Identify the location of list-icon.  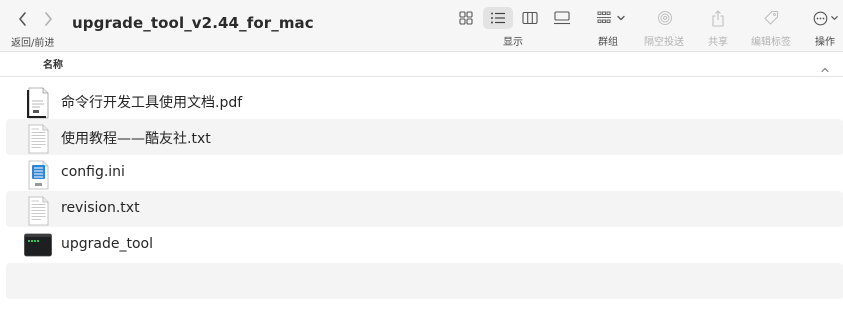
(498, 18).